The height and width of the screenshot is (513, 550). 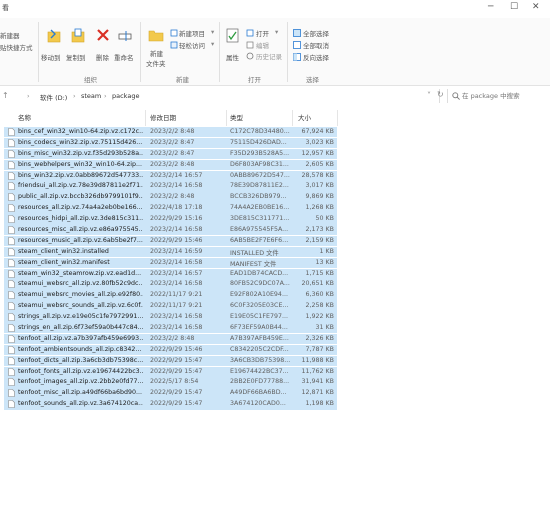 I want to click on breadcrumb-drive: 软件 (D:), so click(x=53, y=97).